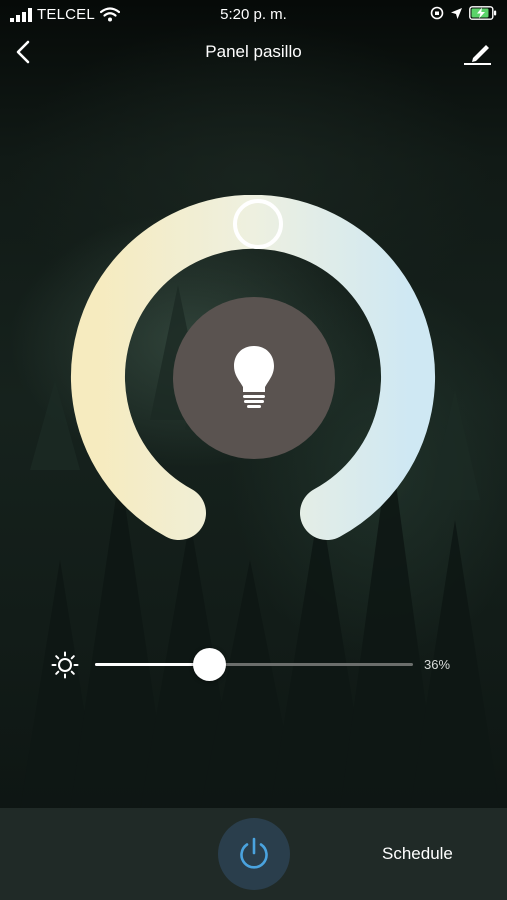 The image size is (507, 900). Describe the element at coordinates (483, 13) in the screenshot. I see `battery-charging-icon` at that location.